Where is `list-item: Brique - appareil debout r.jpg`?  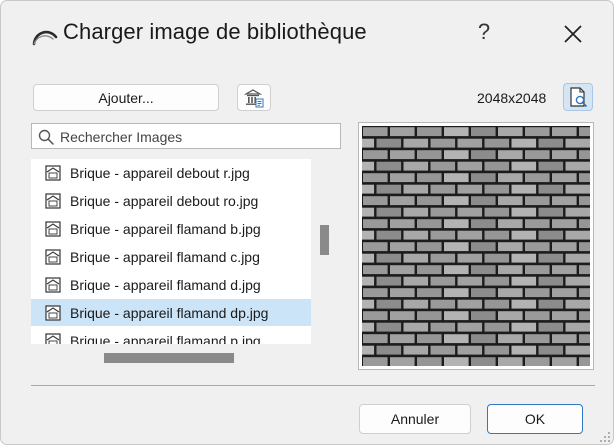 list-item: Brique - appareil debout r.jpg is located at coordinates (171, 172).